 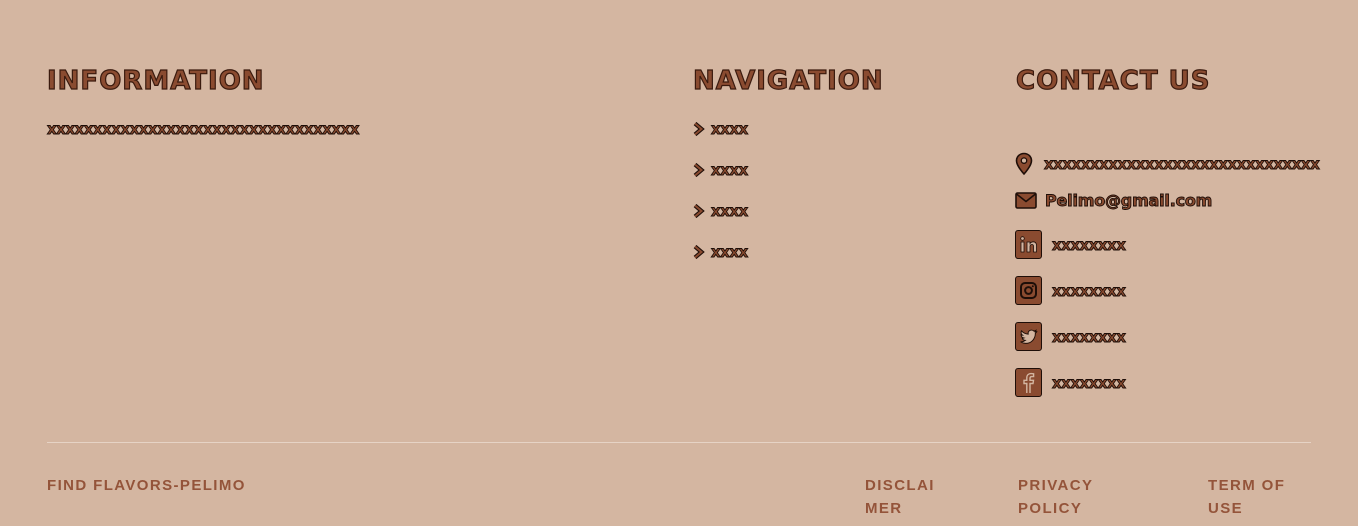 What do you see at coordinates (203, 129) in the screenshot?
I see `information-text: xxxxxxxxxxxxxxxxxxxxxxxxxxxxxxxxxx` at bounding box center [203, 129].